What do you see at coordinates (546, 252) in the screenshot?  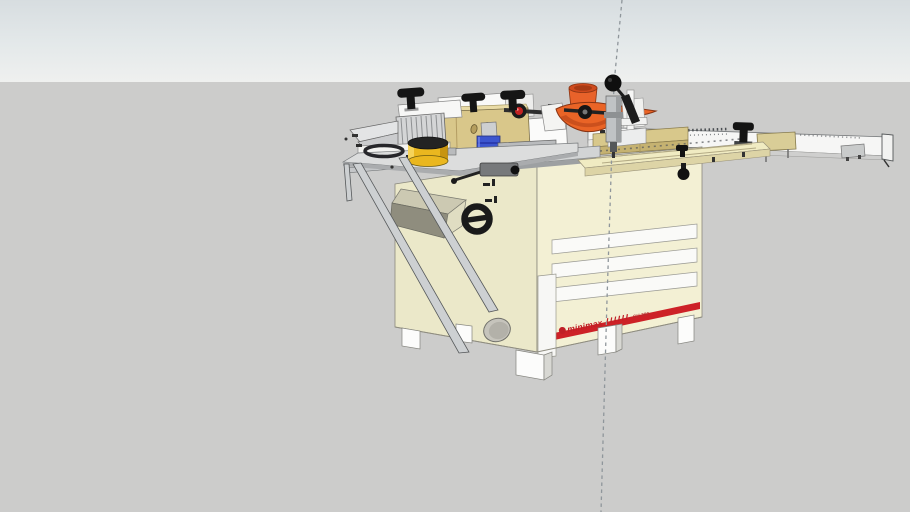 I see `base-cabinet: minimax CU 300` at bounding box center [546, 252].